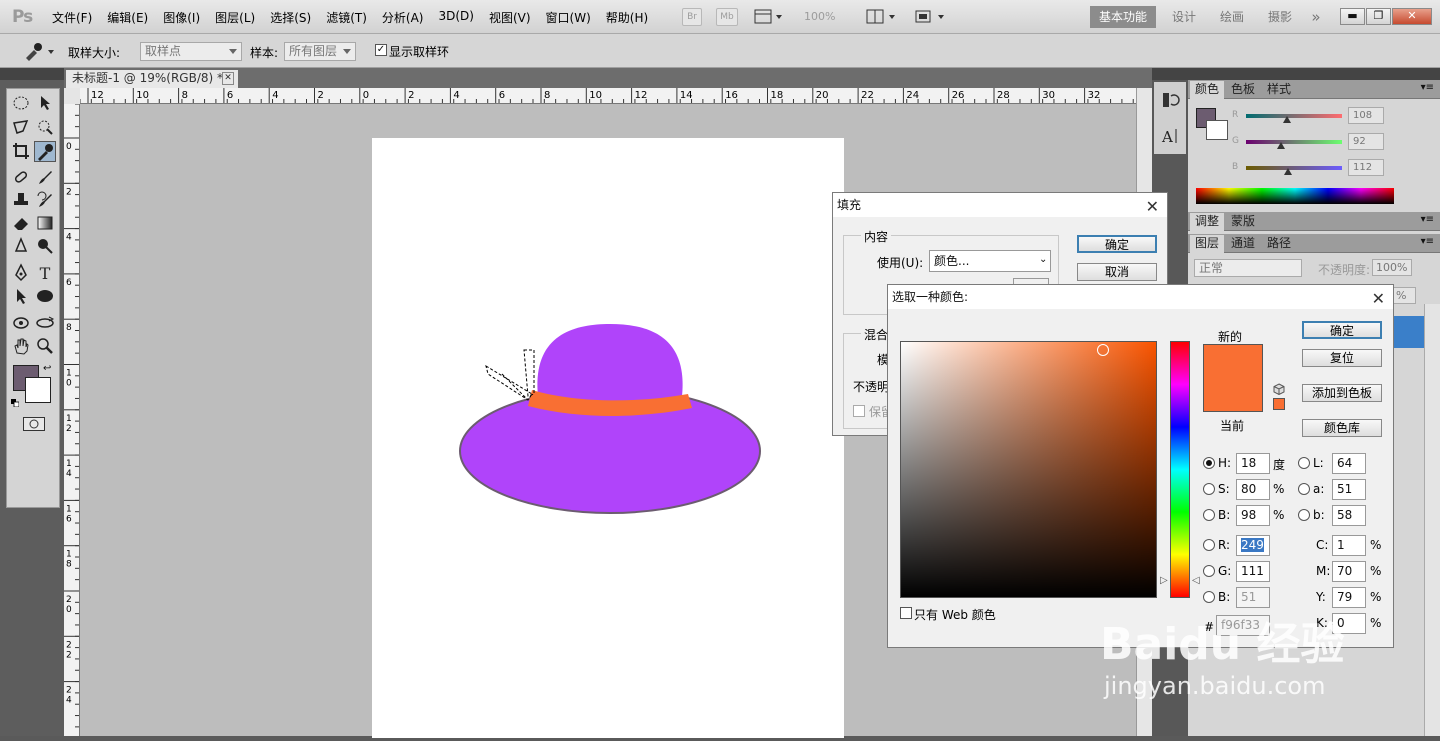  What do you see at coordinates (455, 17) in the screenshot?
I see `menu-3d: 3D(D)` at bounding box center [455, 17].